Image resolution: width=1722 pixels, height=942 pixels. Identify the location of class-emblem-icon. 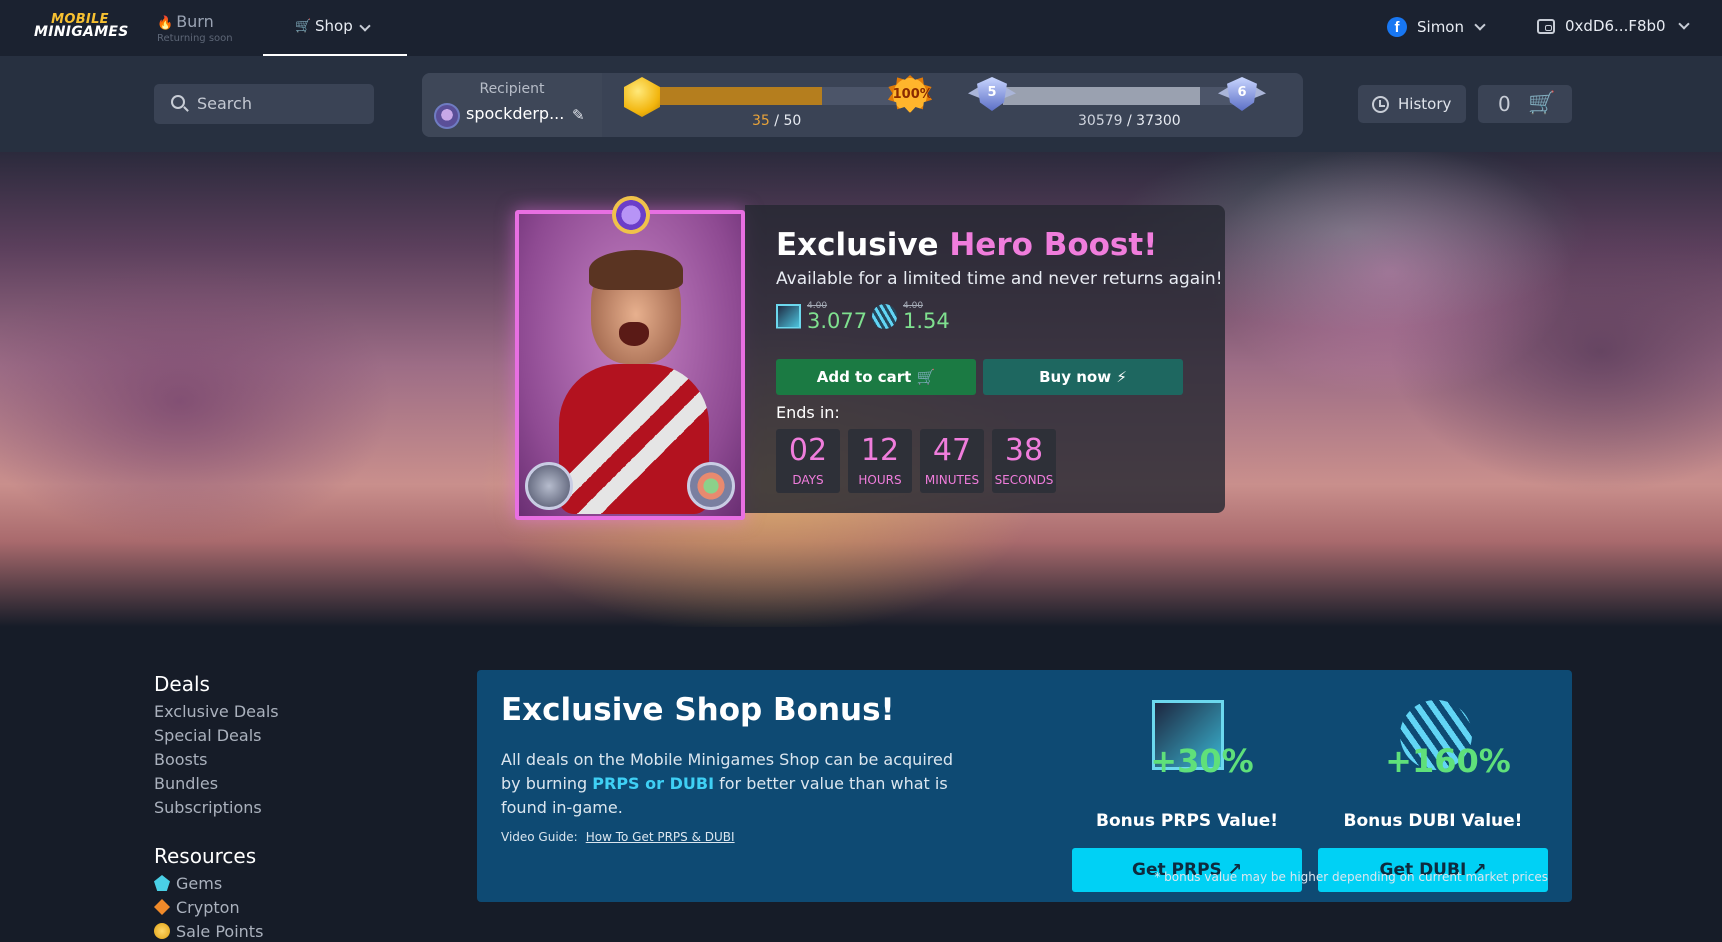
(549, 486).